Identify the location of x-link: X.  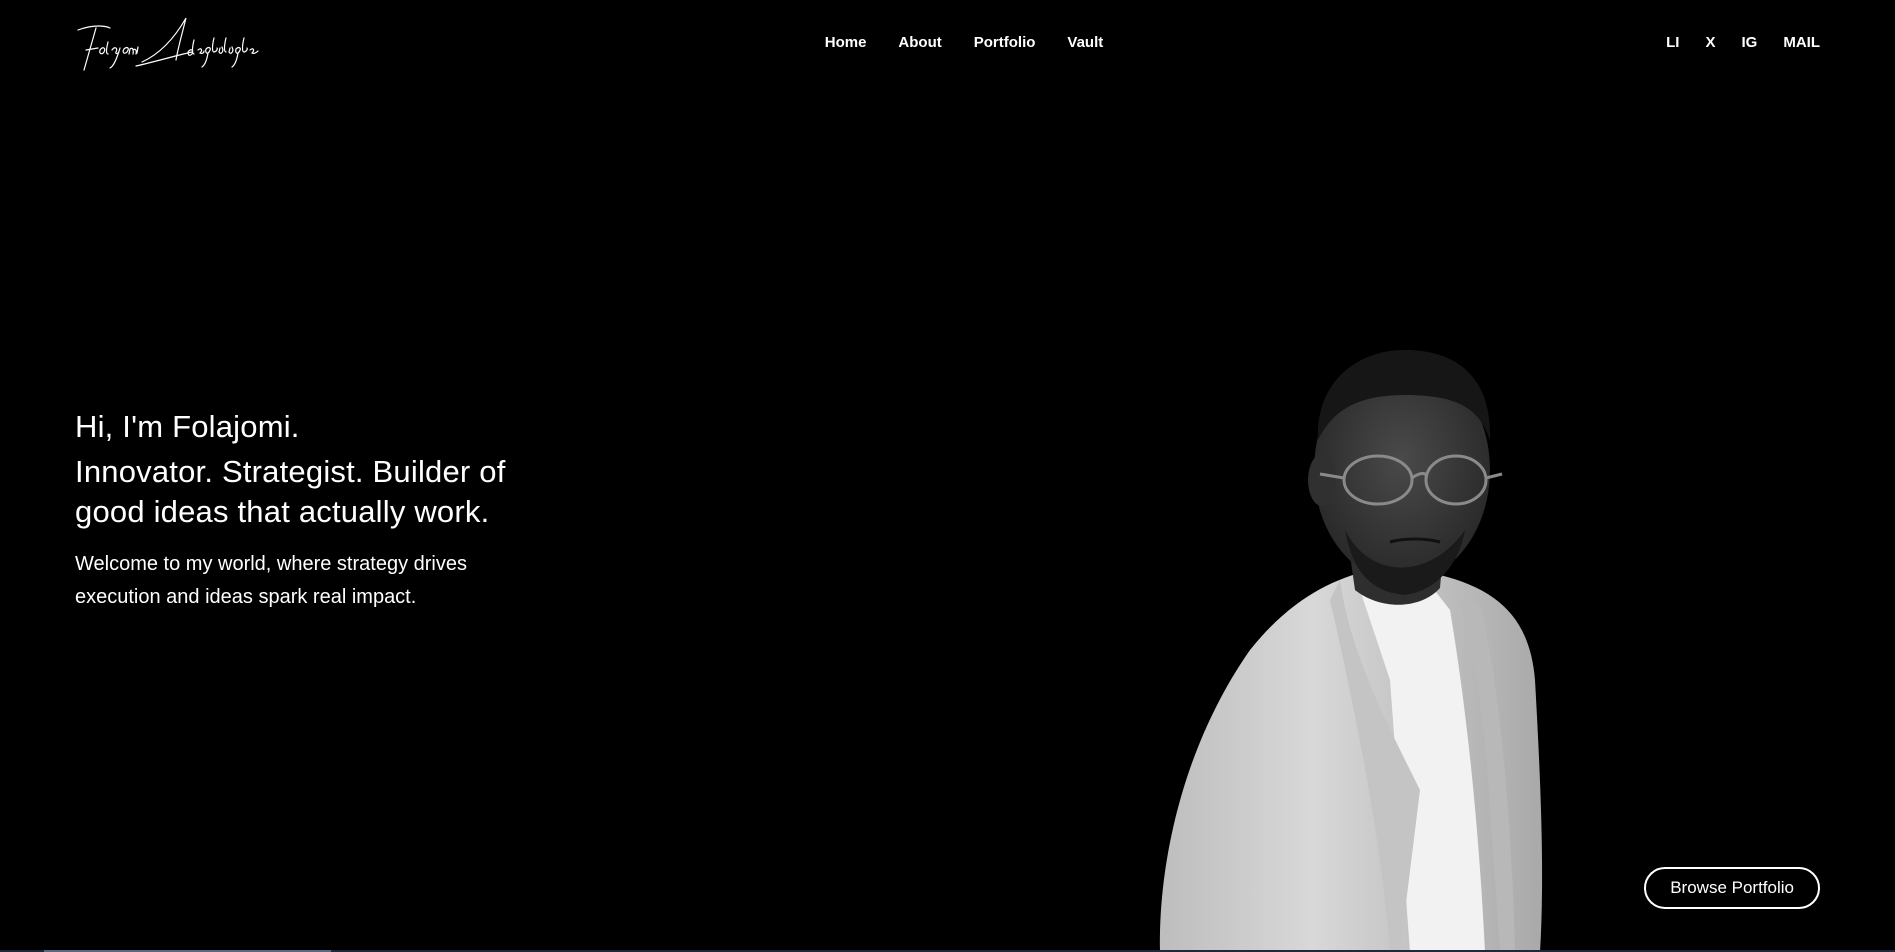
(1710, 43).